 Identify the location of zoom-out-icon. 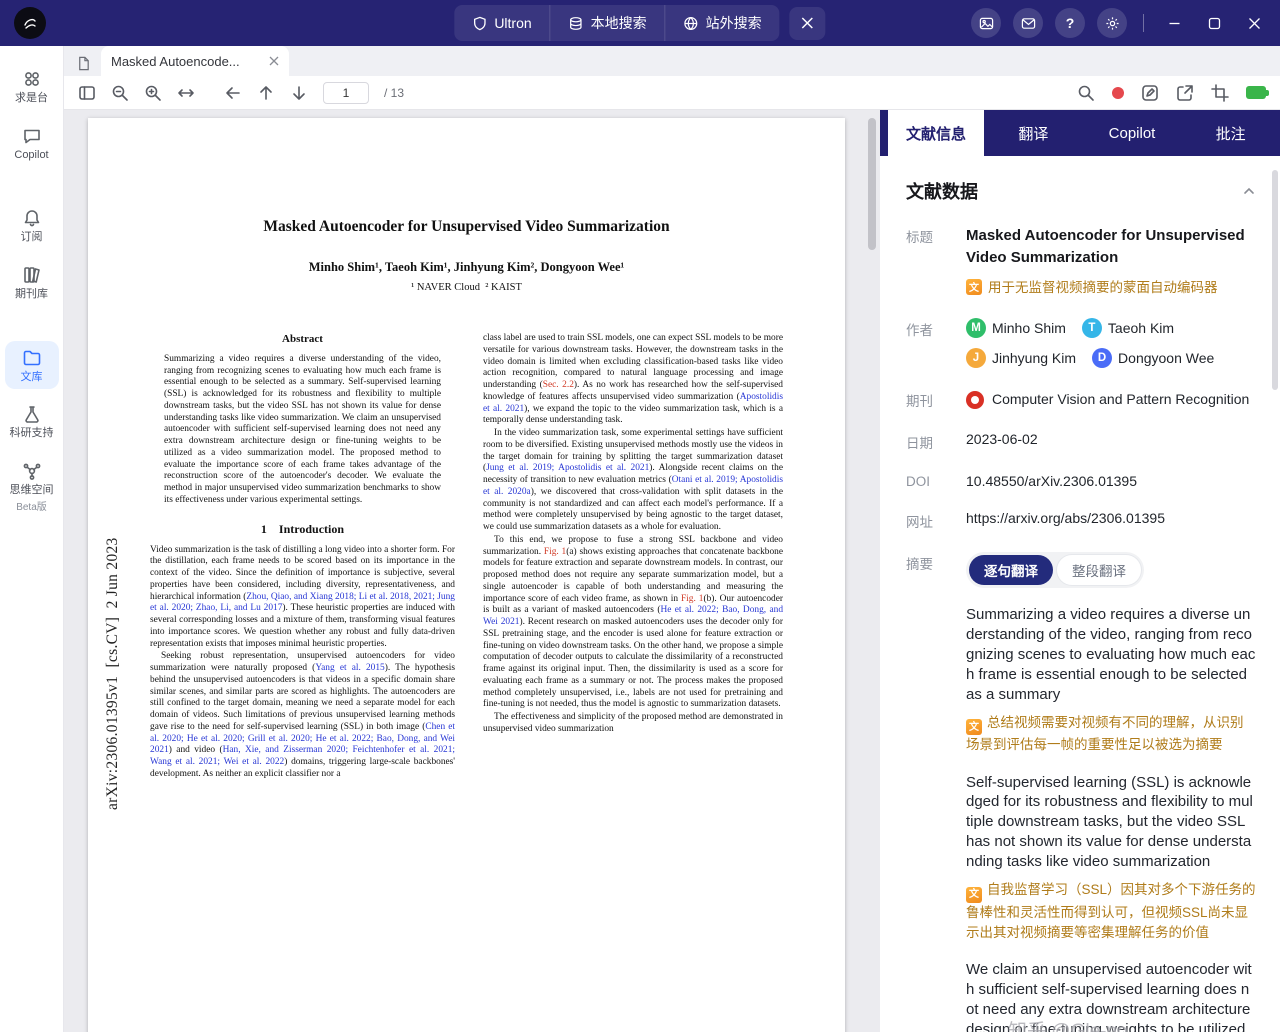
(120, 93).